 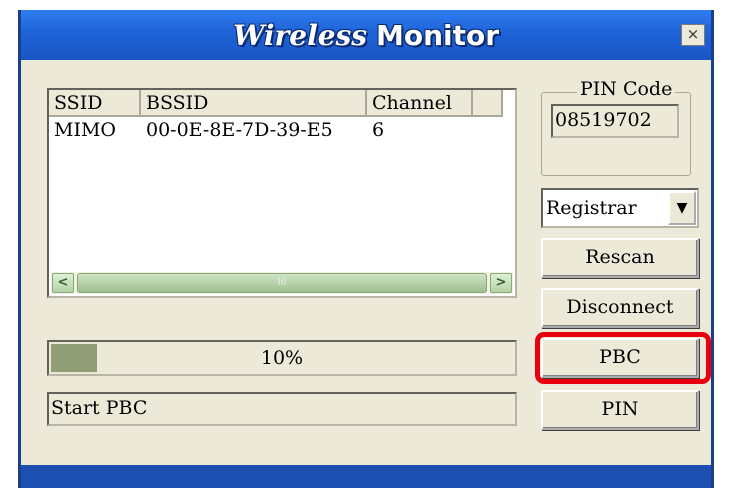 I want to click on row-channel: 6, so click(x=378, y=130).